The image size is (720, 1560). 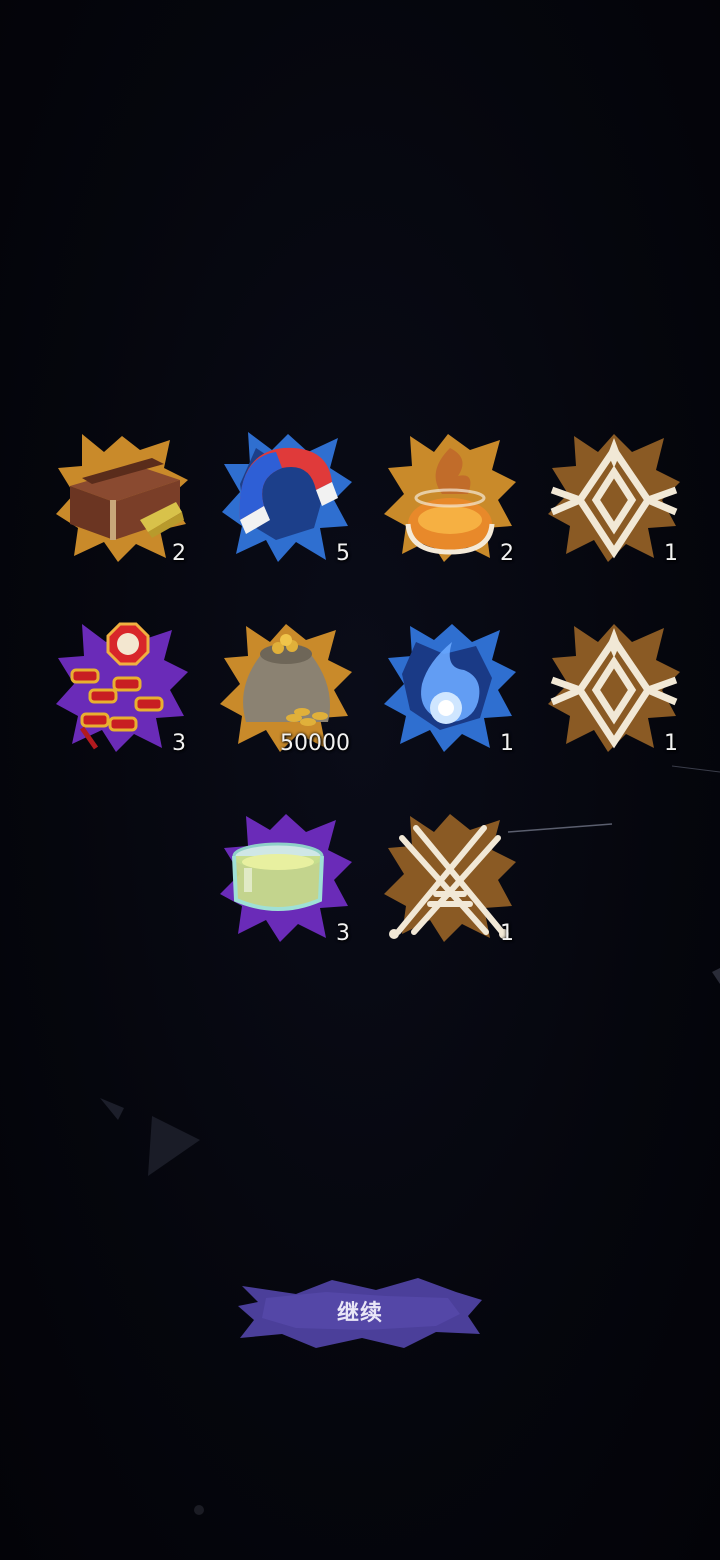 I want to click on reward-slot-treasure-chest: 2, so click(x=122, y=498).